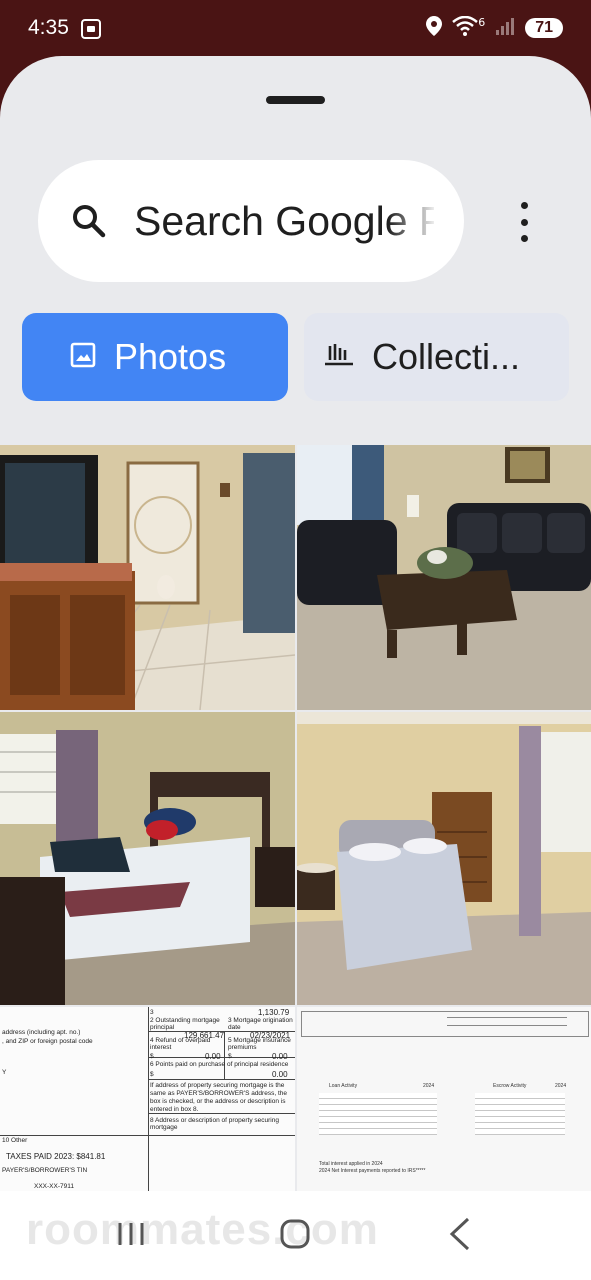 This screenshot has height=1280, width=591. Describe the element at coordinates (170, 356) in the screenshot. I see `tab-photos-label: Photos` at that location.